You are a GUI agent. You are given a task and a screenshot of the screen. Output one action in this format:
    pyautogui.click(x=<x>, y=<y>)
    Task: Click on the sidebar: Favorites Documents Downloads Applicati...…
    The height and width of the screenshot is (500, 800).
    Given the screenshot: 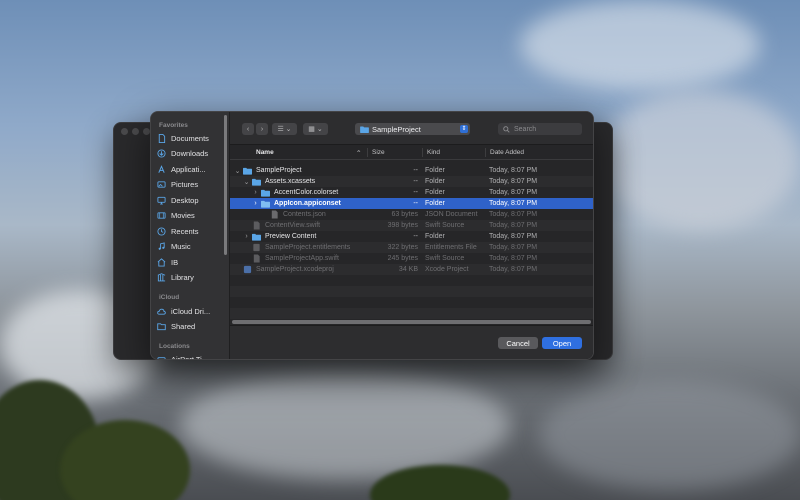 What is the action you would take?
    pyautogui.click(x=190, y=235)
    